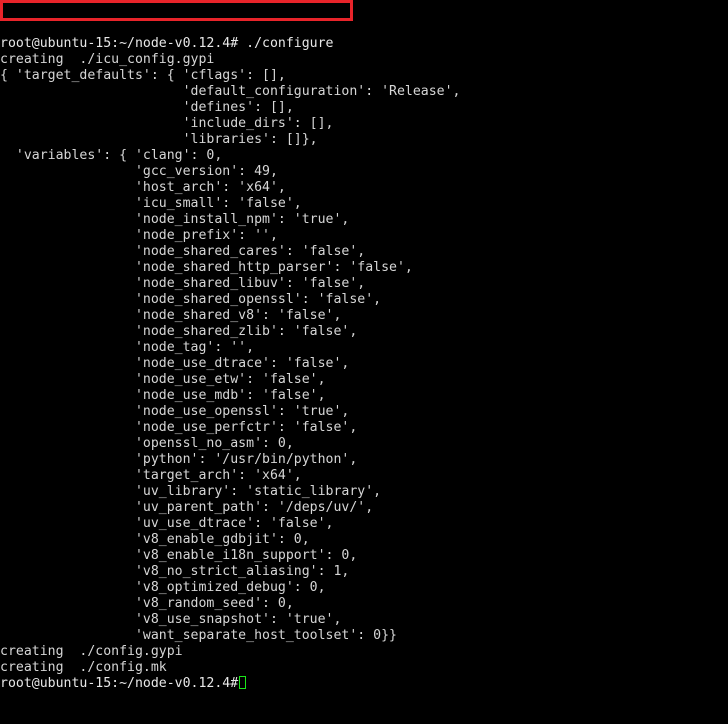 Image resolution: width=728 pixels, height=724 pixels. I want to click on output-line: 'node_shared_libuv': 'false',, so click(183, 283).